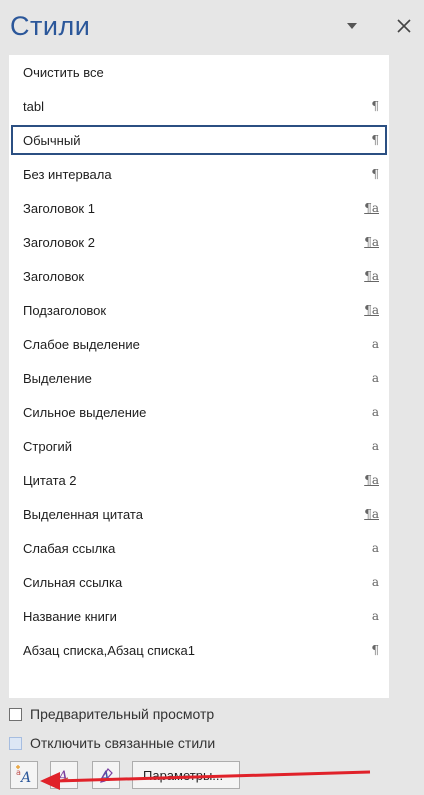 The width and height of the screenshot is (424, 795). What do you see at coordinates (199, 242) in the screenshot?
I see `style-item-heading-2: Заголовок 2 ¶a` at bounding box center [199, 242].